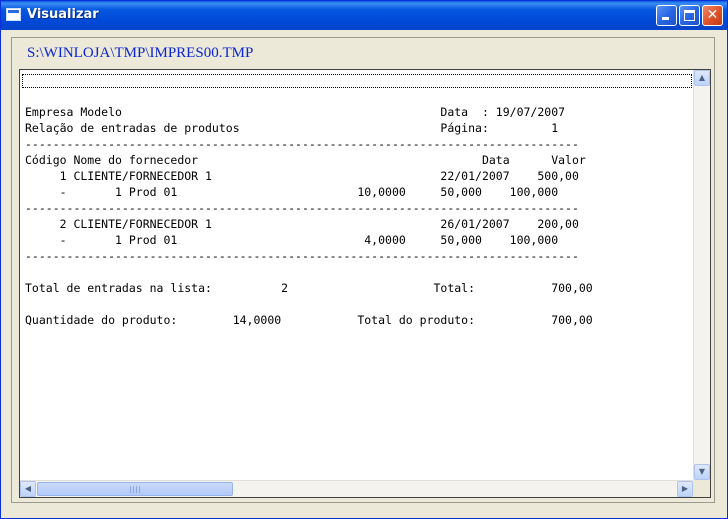 The height and width of the screenshot is (519, 728). I want to click on report-line: Empresa Modelo Data : 19/07/2007, so click(295, 112).